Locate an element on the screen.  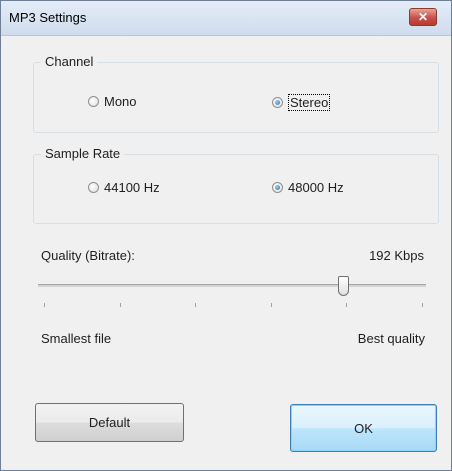
radio-stereo: Stereo is located at coordinates (301, 102).